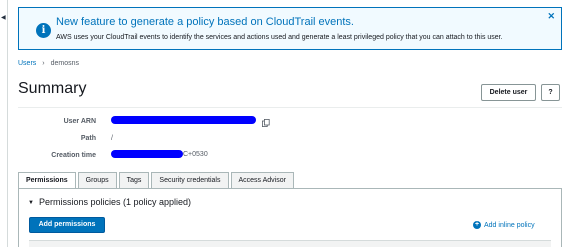 The height and width of the screenshot is (247, 572). I want to click on caret-down-icon: ▼, so click(31, 202).